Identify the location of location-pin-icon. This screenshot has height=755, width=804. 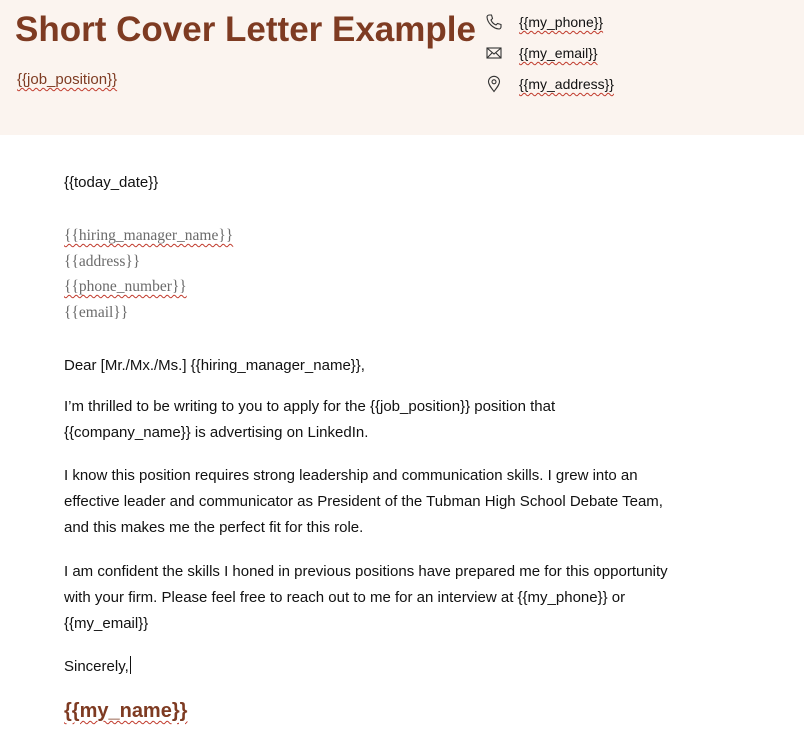
(494, 84).